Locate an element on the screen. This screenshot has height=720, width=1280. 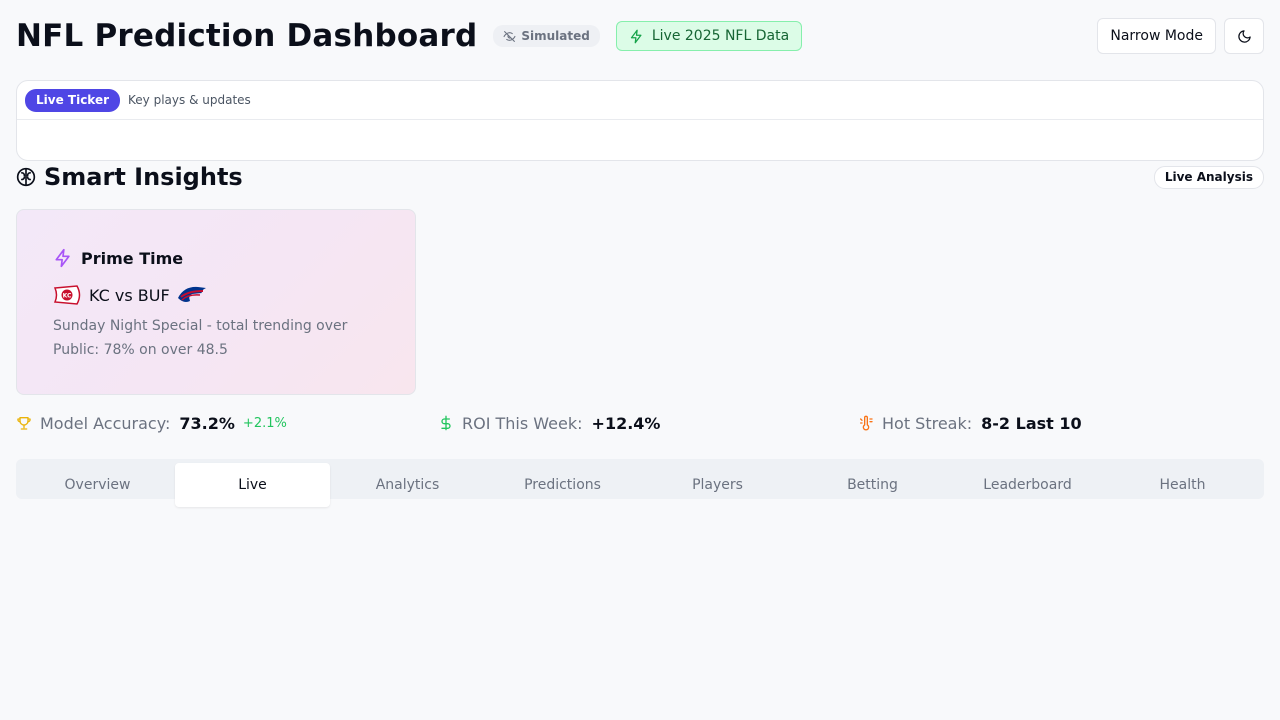
insight-card-title: Prime Time is located at coordinates (132, 258).